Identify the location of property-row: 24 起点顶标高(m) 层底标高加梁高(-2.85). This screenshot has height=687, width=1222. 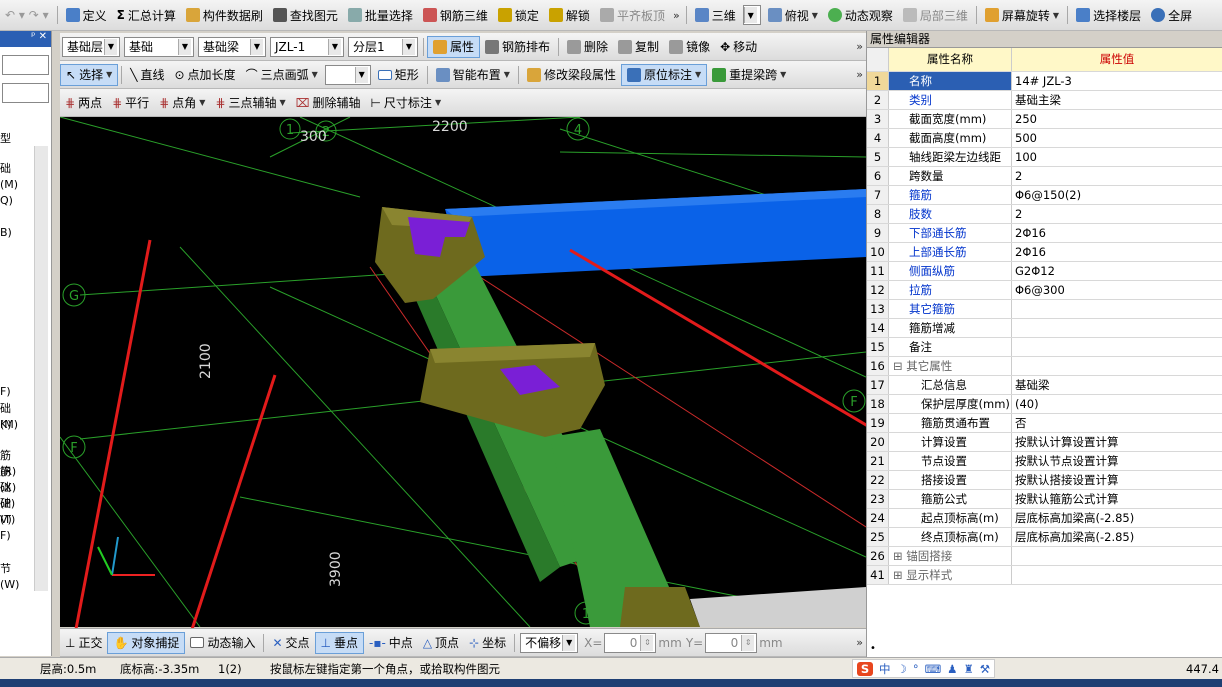
(1044, 518).